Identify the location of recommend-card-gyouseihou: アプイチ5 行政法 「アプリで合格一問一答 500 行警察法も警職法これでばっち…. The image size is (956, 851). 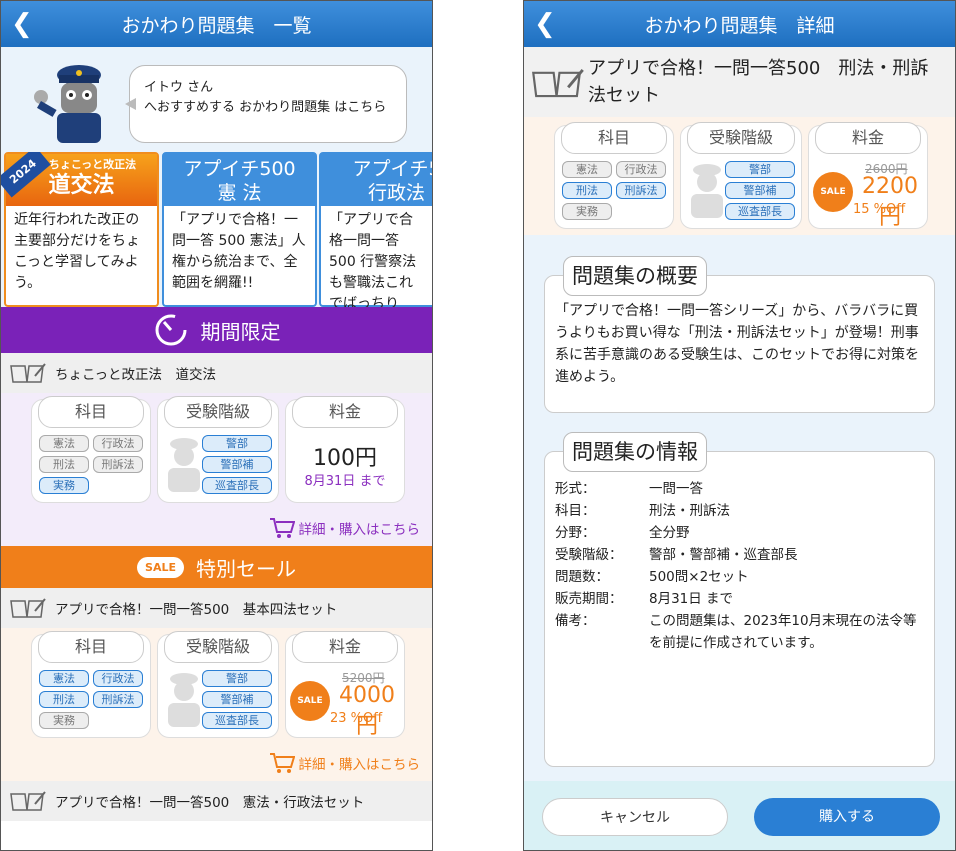
(375, 229).